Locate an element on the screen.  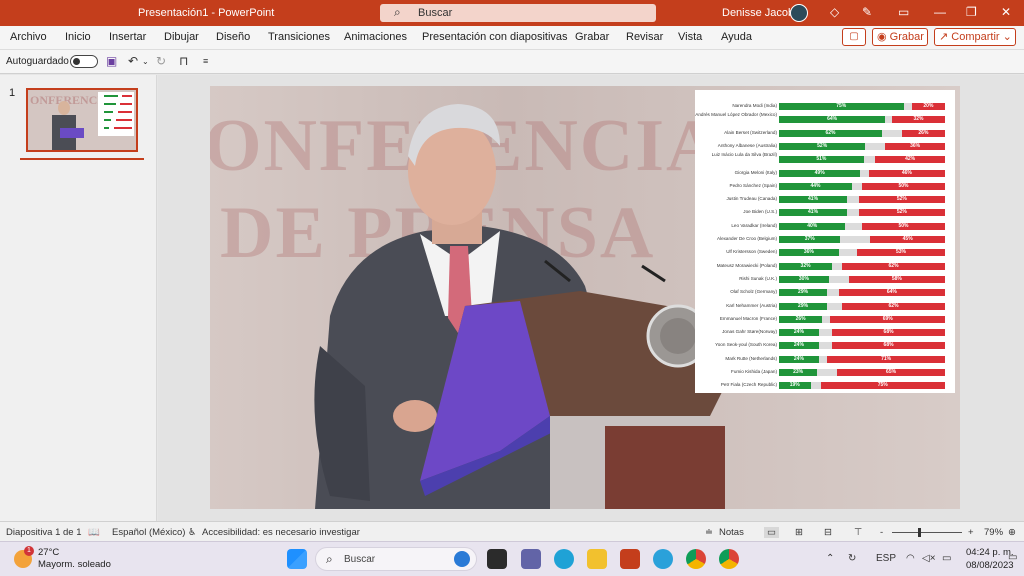
share-button: ↗ Compartir ⌄ is located at coordinates (975, 37).